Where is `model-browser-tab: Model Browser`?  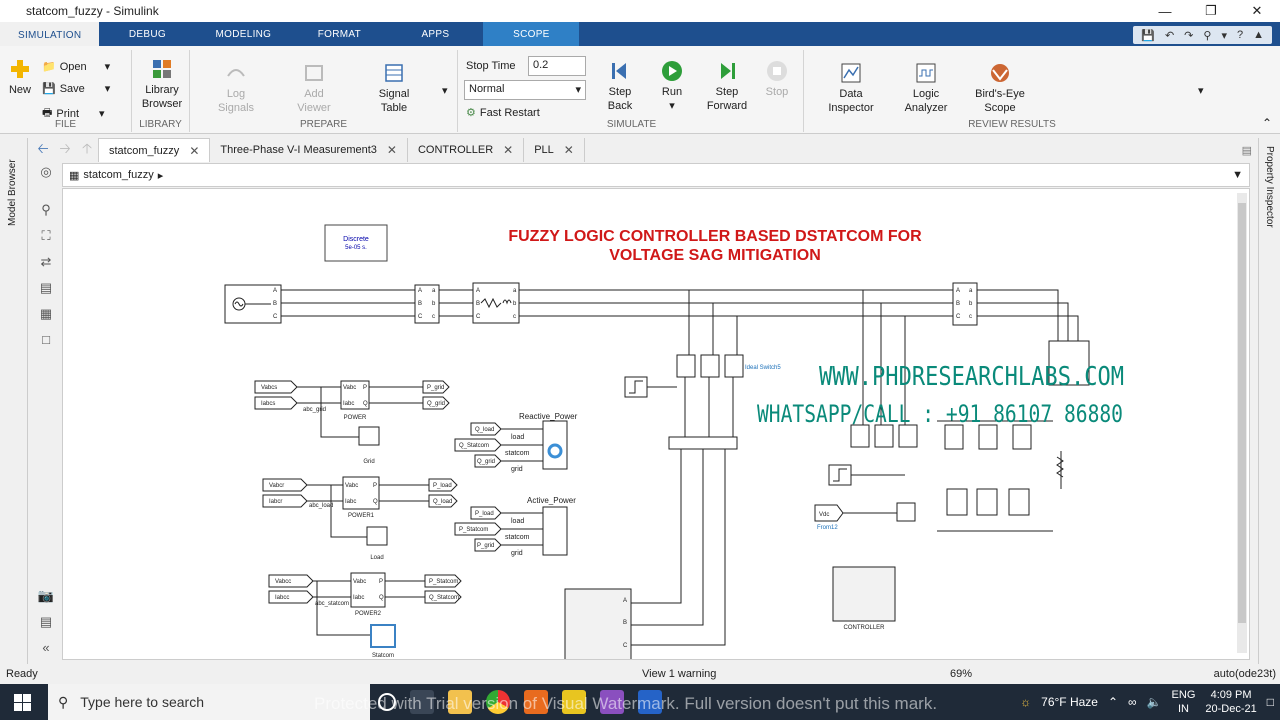 model-browser-tab: Model Browser is located at coordinates (12, 186).